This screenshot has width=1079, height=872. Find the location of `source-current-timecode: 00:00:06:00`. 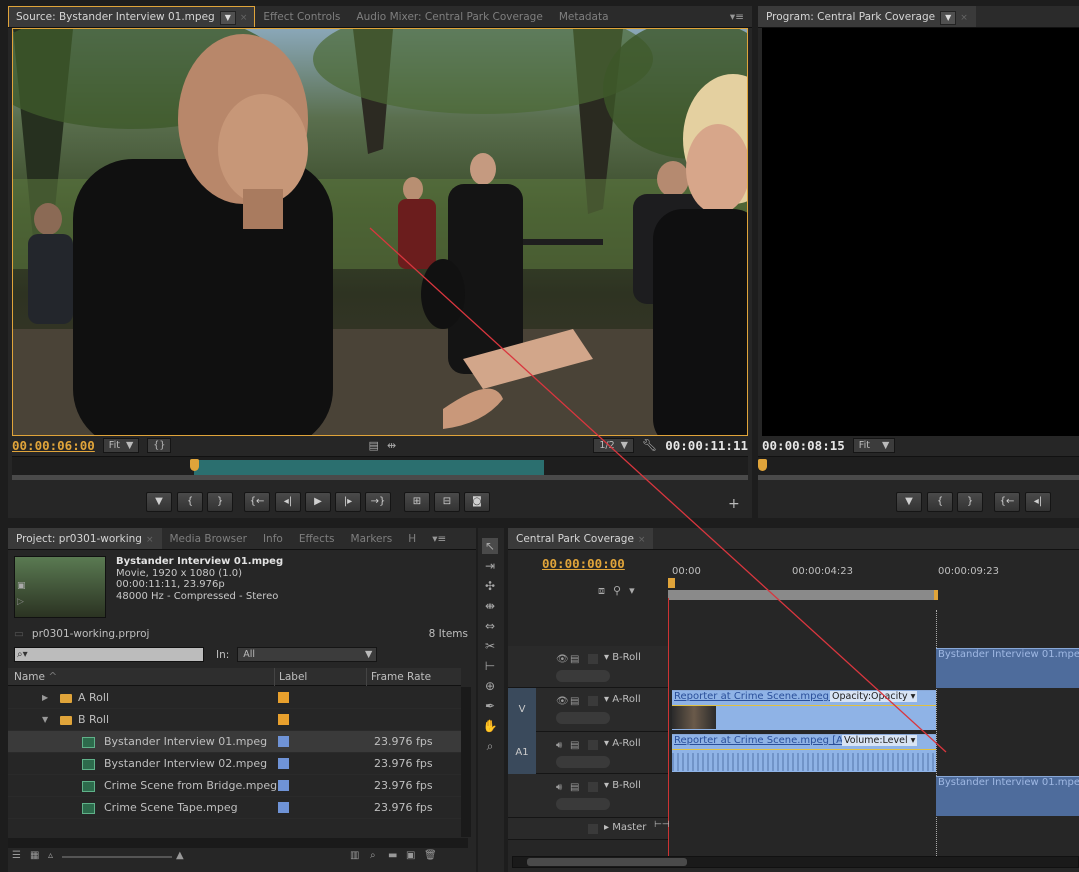

source-current-timecode: 00:00:06:00 is located at coordinates (53, 445).